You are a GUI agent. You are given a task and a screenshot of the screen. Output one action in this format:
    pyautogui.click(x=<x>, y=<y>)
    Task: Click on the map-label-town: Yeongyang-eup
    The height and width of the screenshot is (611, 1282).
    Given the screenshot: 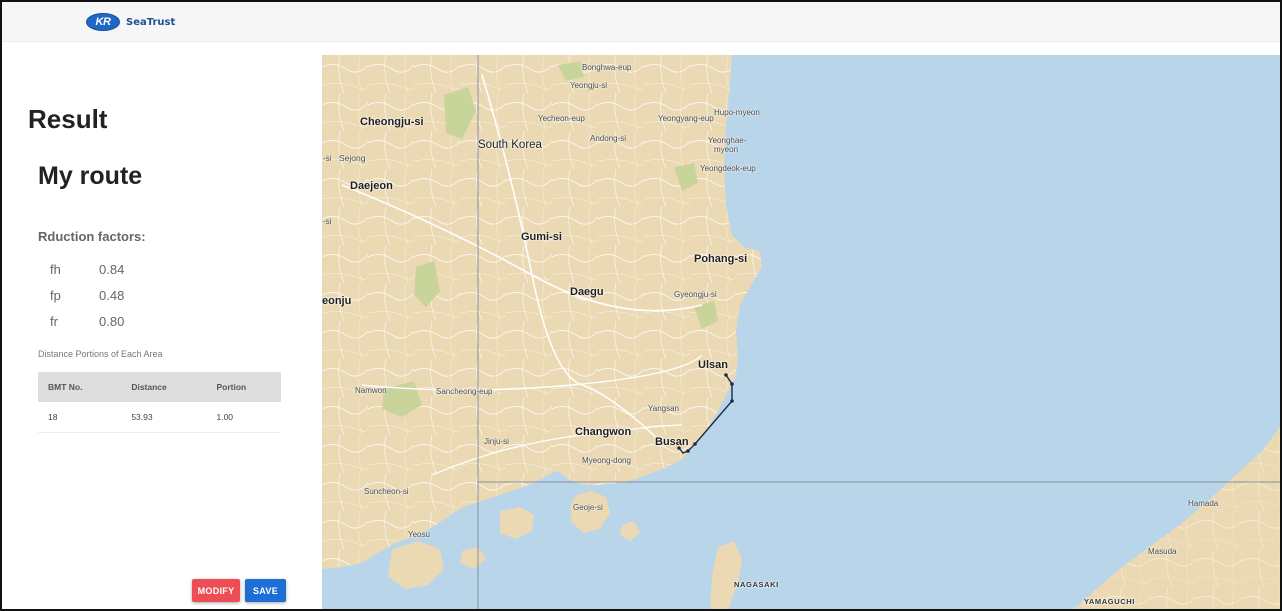 What is the action you would take?
    pyautogui.click(x=686, y=118)
    